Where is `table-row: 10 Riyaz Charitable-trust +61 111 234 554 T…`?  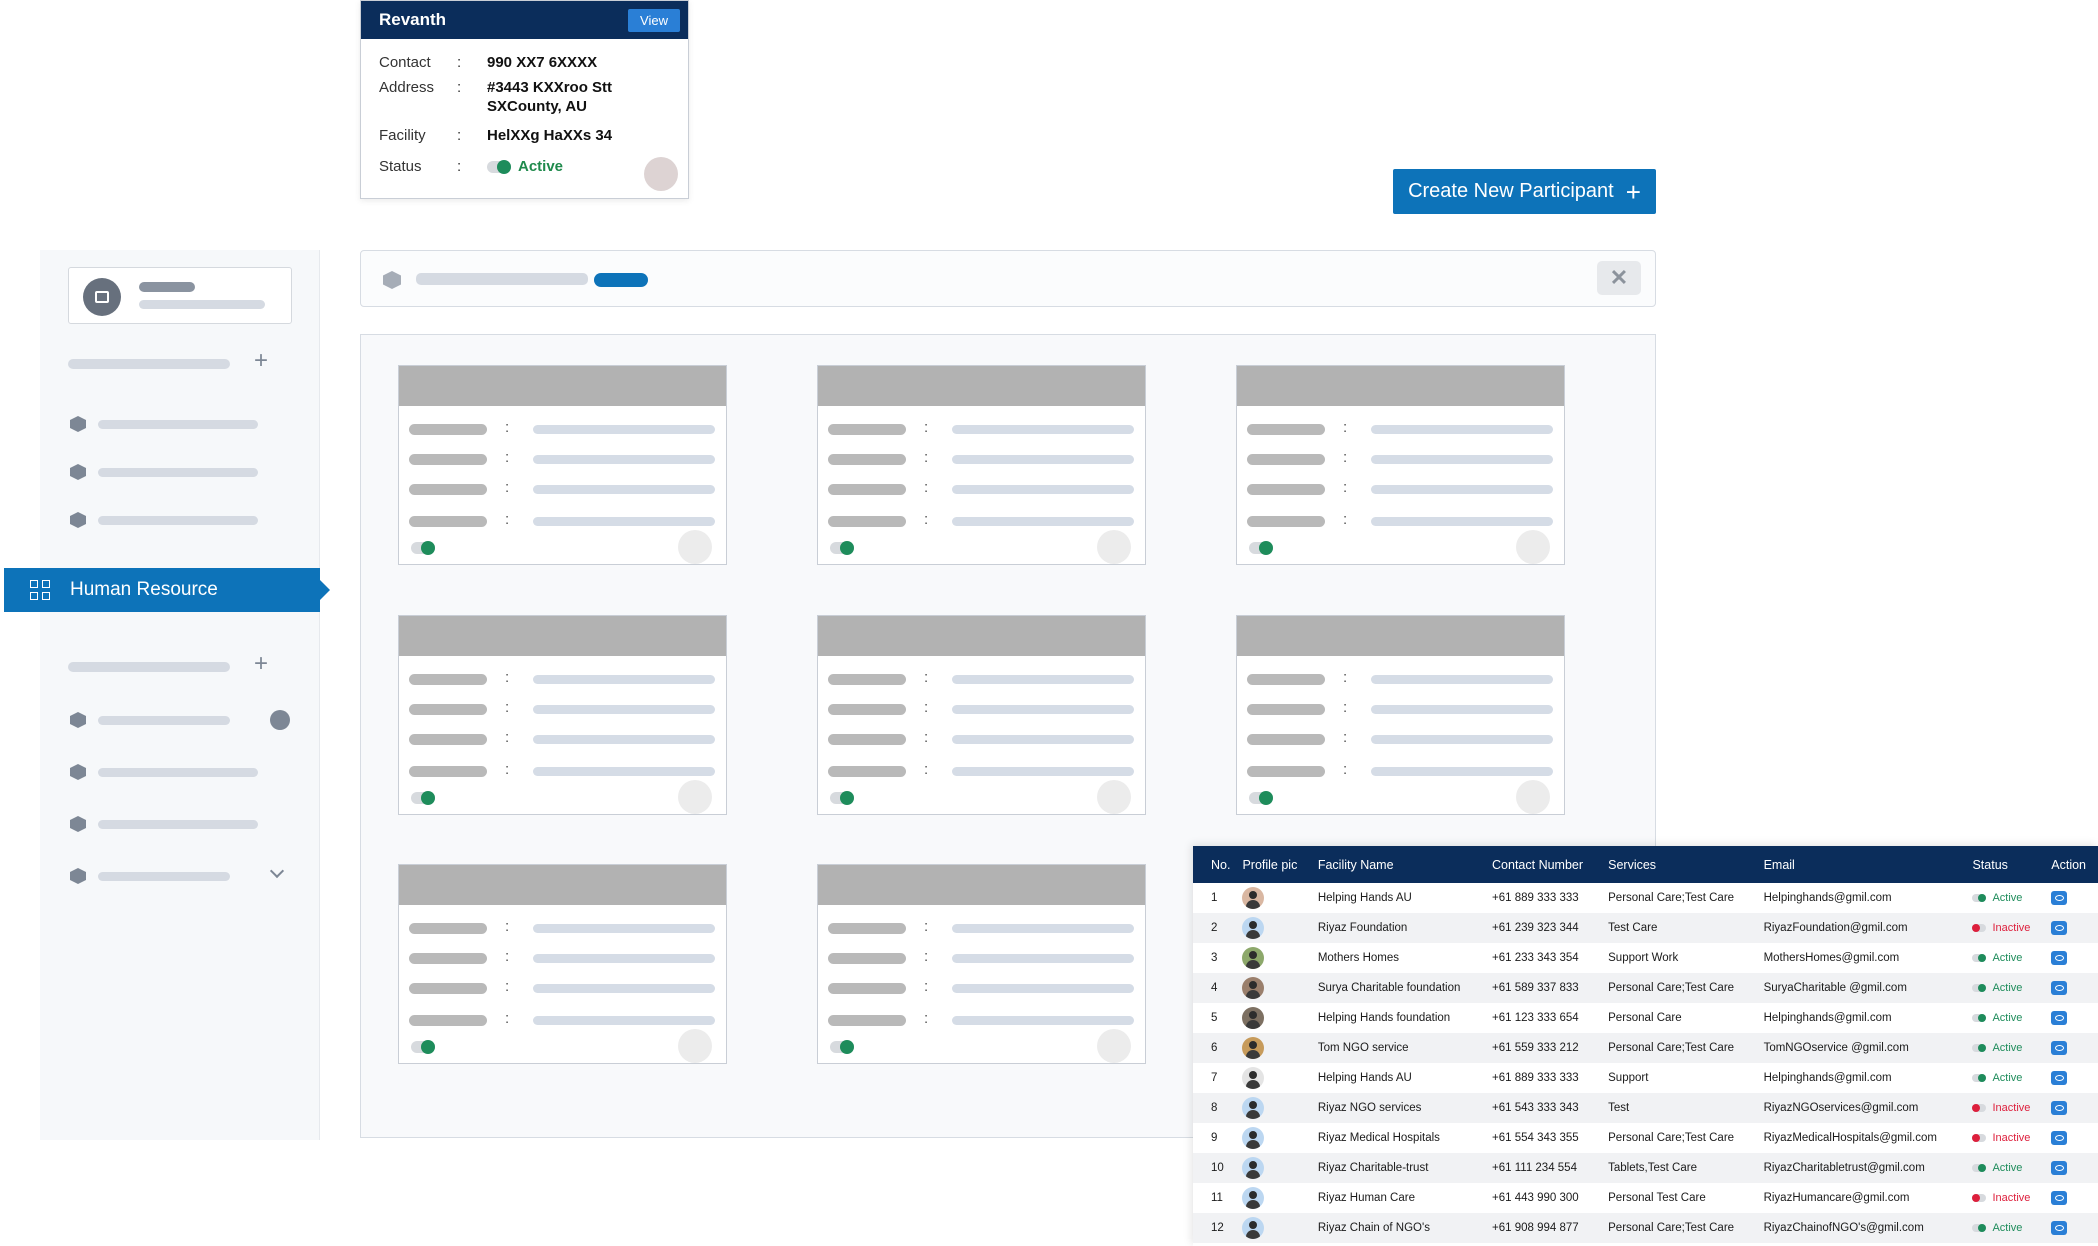 table-row: 10 Riyaz Charitable-trust +61 111 234 554 T… is located at coordinates (1645, 1168).